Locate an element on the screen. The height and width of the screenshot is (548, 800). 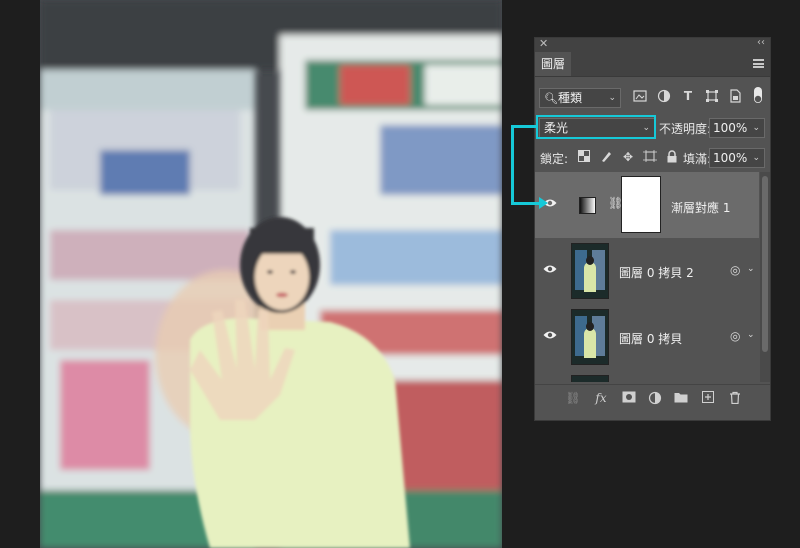
layers-list: ⛓ 漸層對應 1 圖層 0 拷貝 2 ◎ ⌄ 圖層 0 拷貝 ◎ ⌄ is located at coordinates (647, 277).